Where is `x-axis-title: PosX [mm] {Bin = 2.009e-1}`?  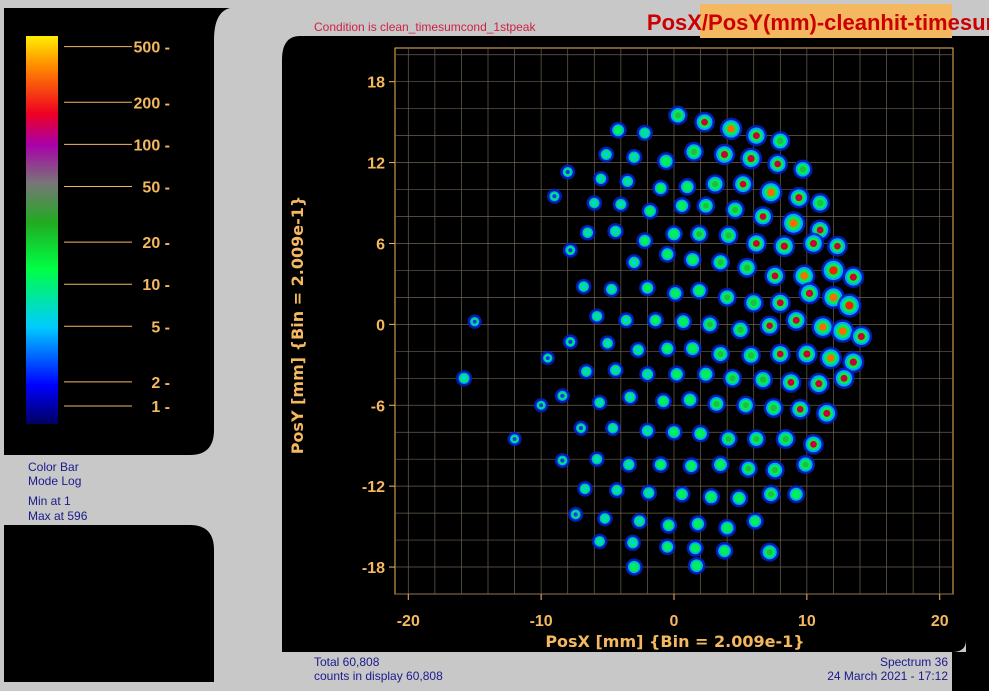 x-axis-title: PosX [mm] {Bin = 2.009e-1} is located at coordinates (674, 641).